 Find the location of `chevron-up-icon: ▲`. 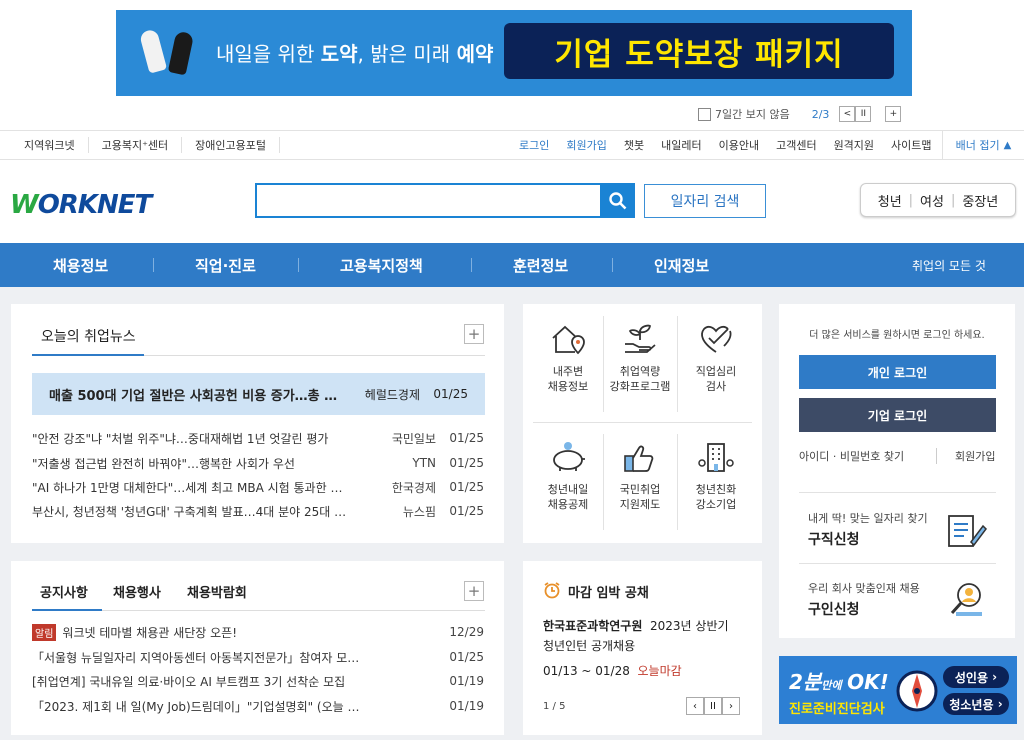

chevron-up-icon: ▲ is located at coordinates (1007, 145).